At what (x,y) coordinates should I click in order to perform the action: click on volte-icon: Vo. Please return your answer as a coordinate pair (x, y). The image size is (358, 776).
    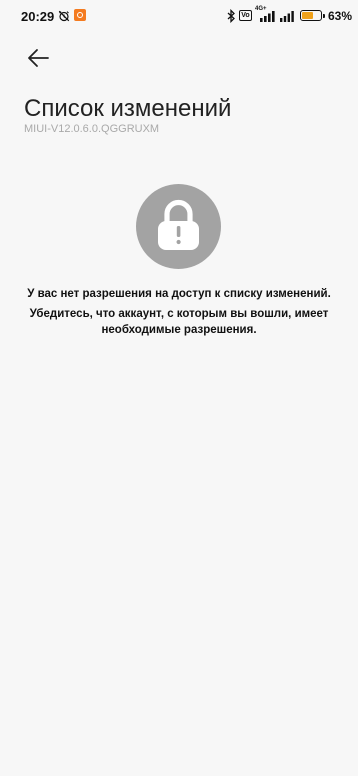
    Looking at the image, I should click on (245, 15).